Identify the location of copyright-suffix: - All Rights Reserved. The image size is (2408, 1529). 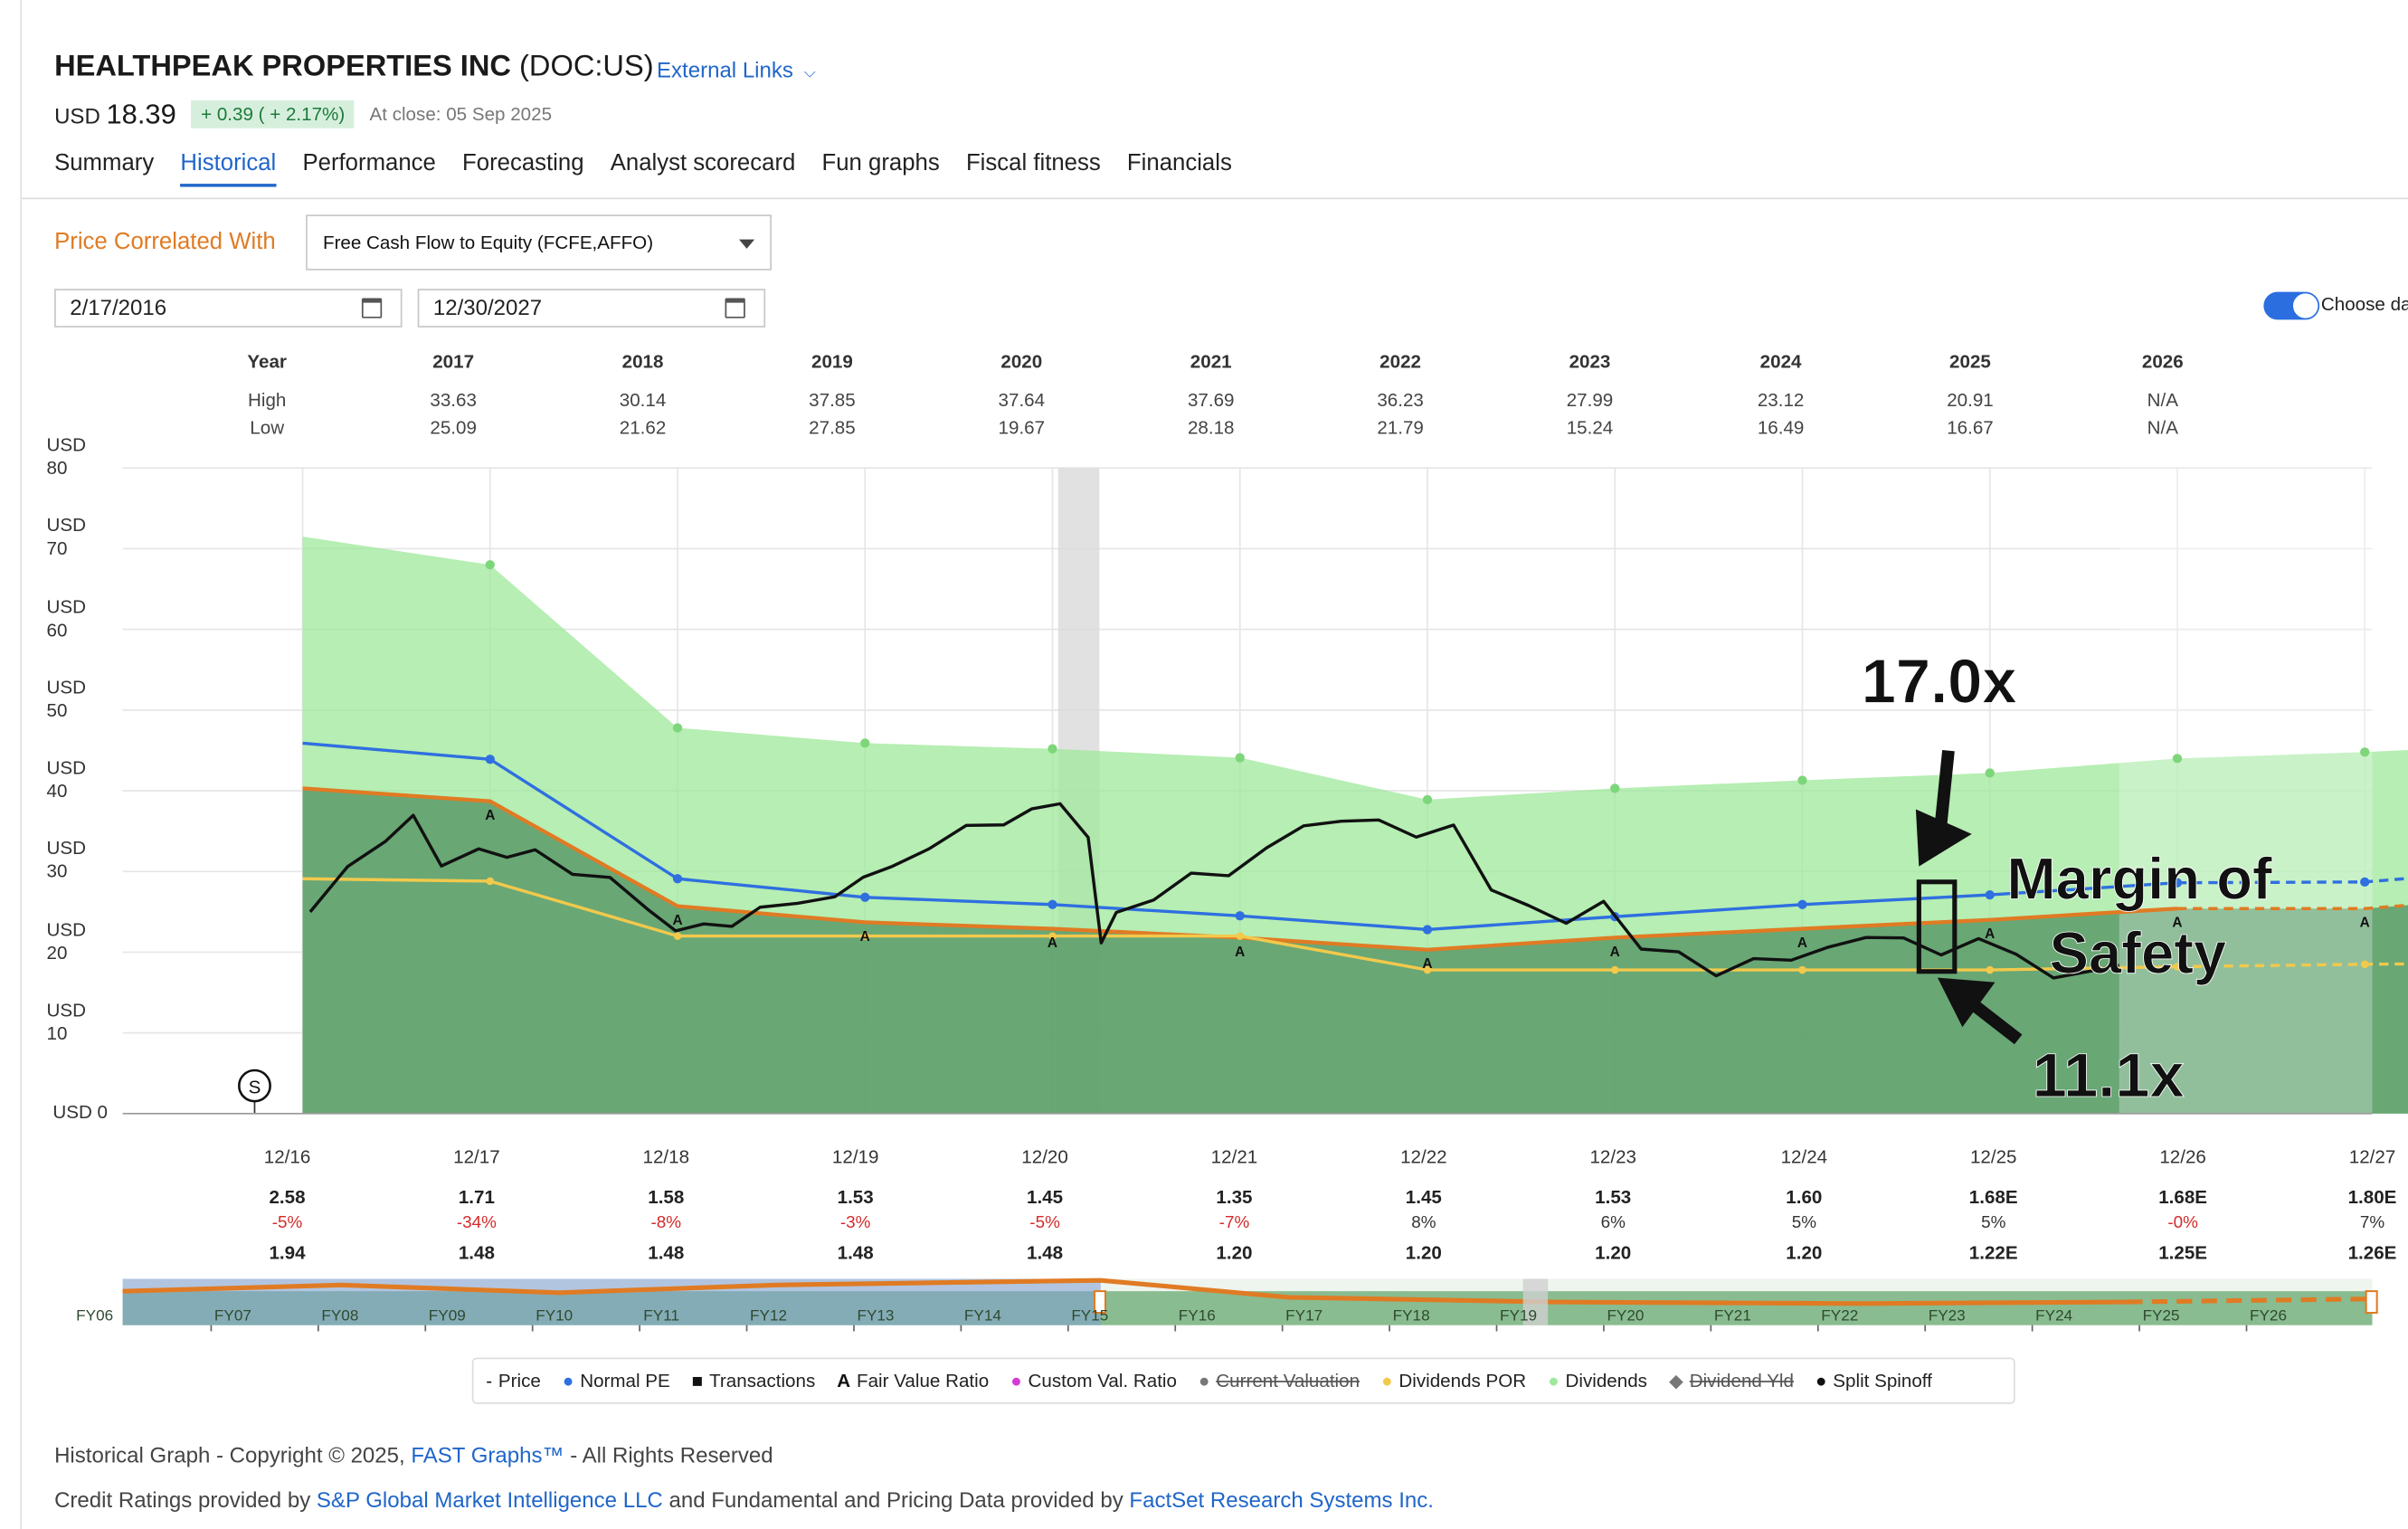
(671, 1454).